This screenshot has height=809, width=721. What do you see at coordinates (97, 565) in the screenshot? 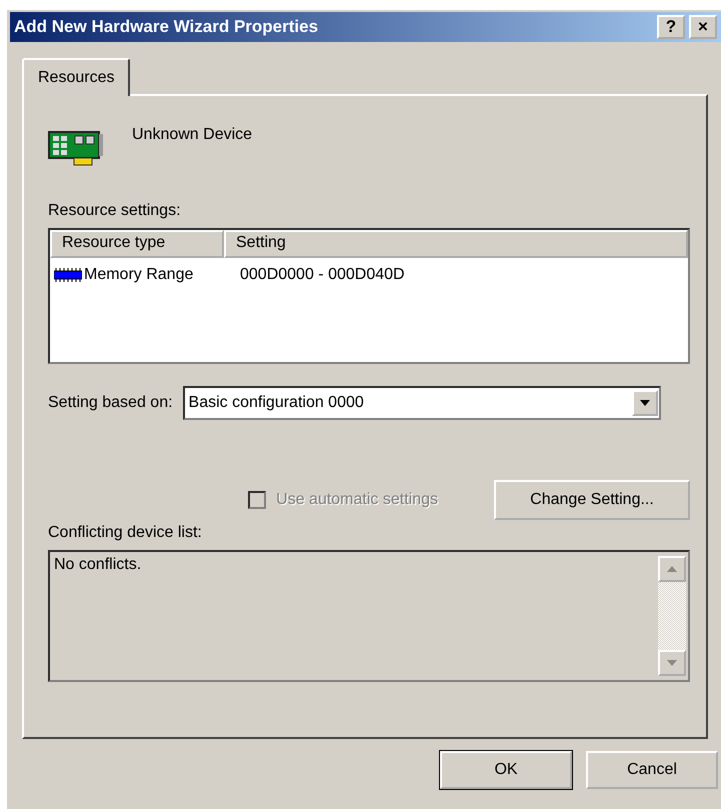
I see `conflict-message: No conflicts.` at bounding box center [97, 565].